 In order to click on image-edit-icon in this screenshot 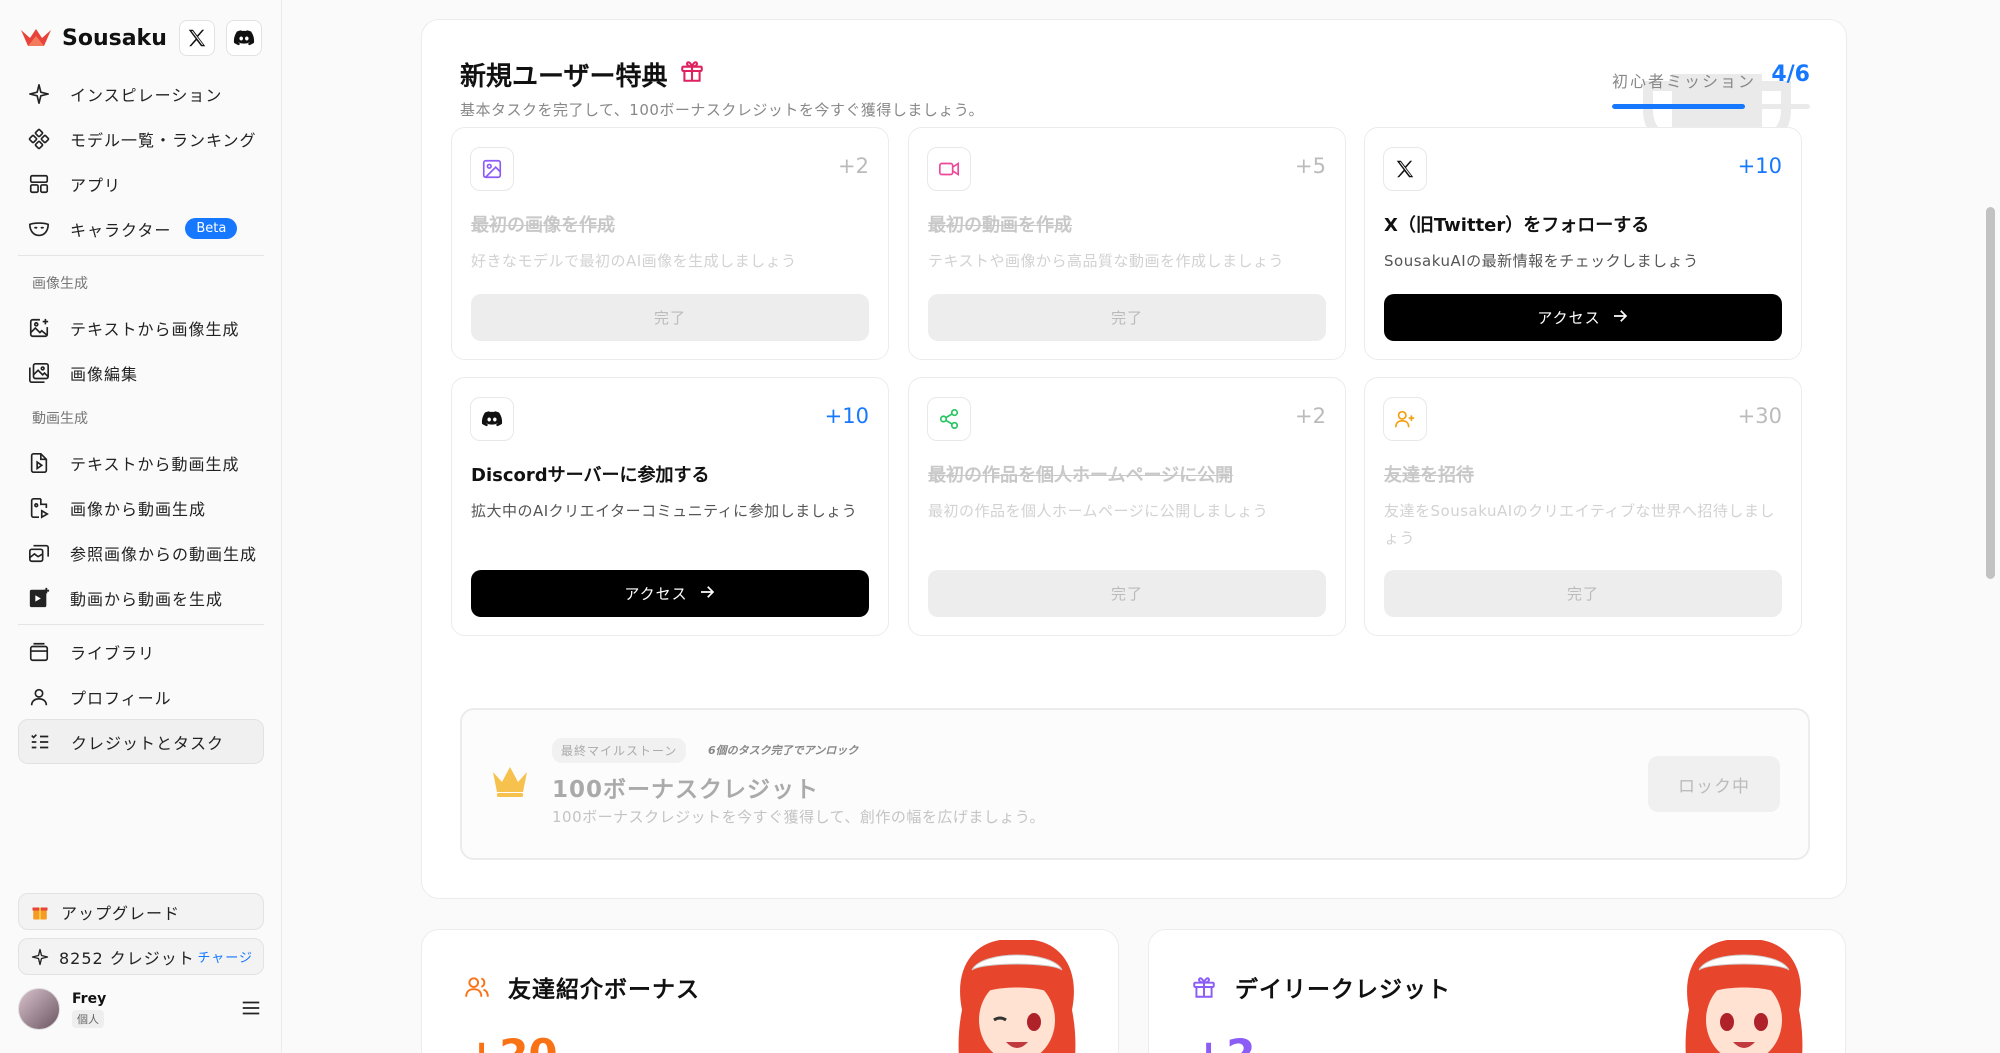, I will do `click(39, 373)`.